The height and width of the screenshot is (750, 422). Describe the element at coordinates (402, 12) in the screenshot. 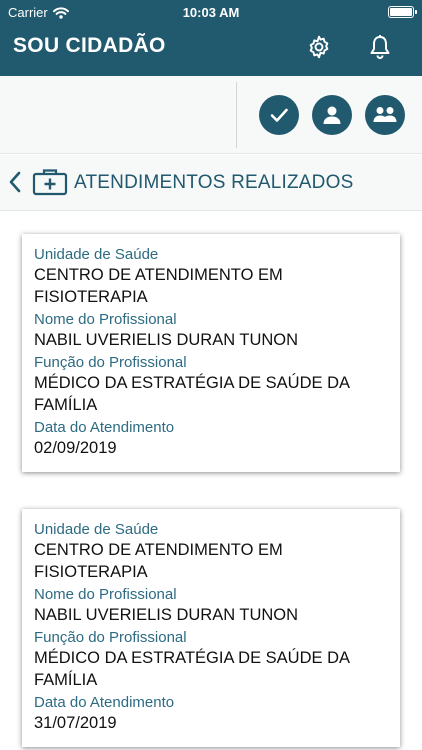

I see `battery-icon` at that location.